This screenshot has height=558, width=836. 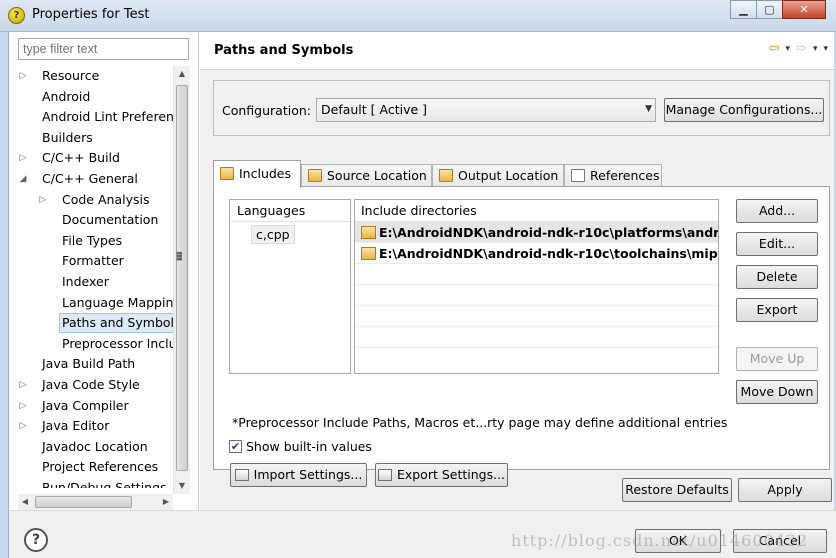 I want to click on scroll-up-arrow-icon: ▲, so click(x=182, y=74).